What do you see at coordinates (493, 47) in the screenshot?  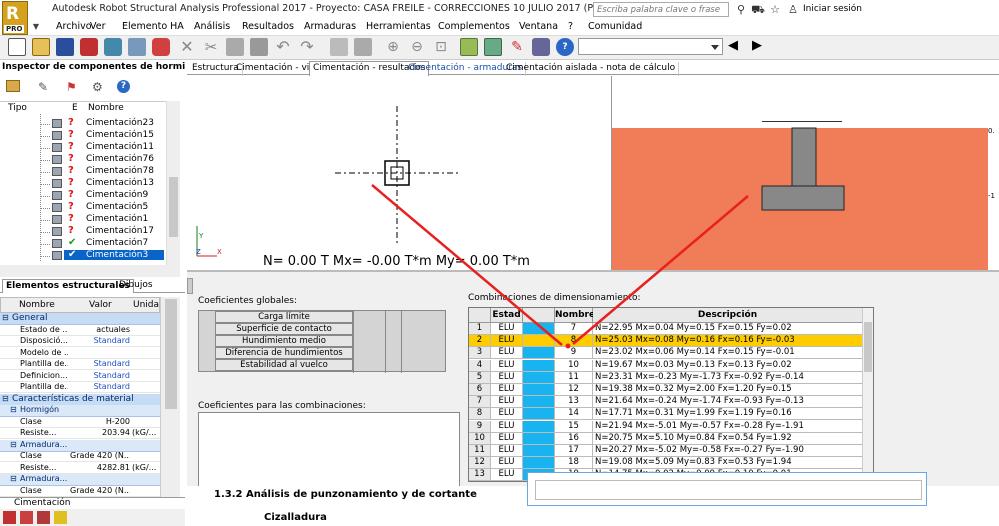 I see `grid-icon` at bounding box center [493, 47].